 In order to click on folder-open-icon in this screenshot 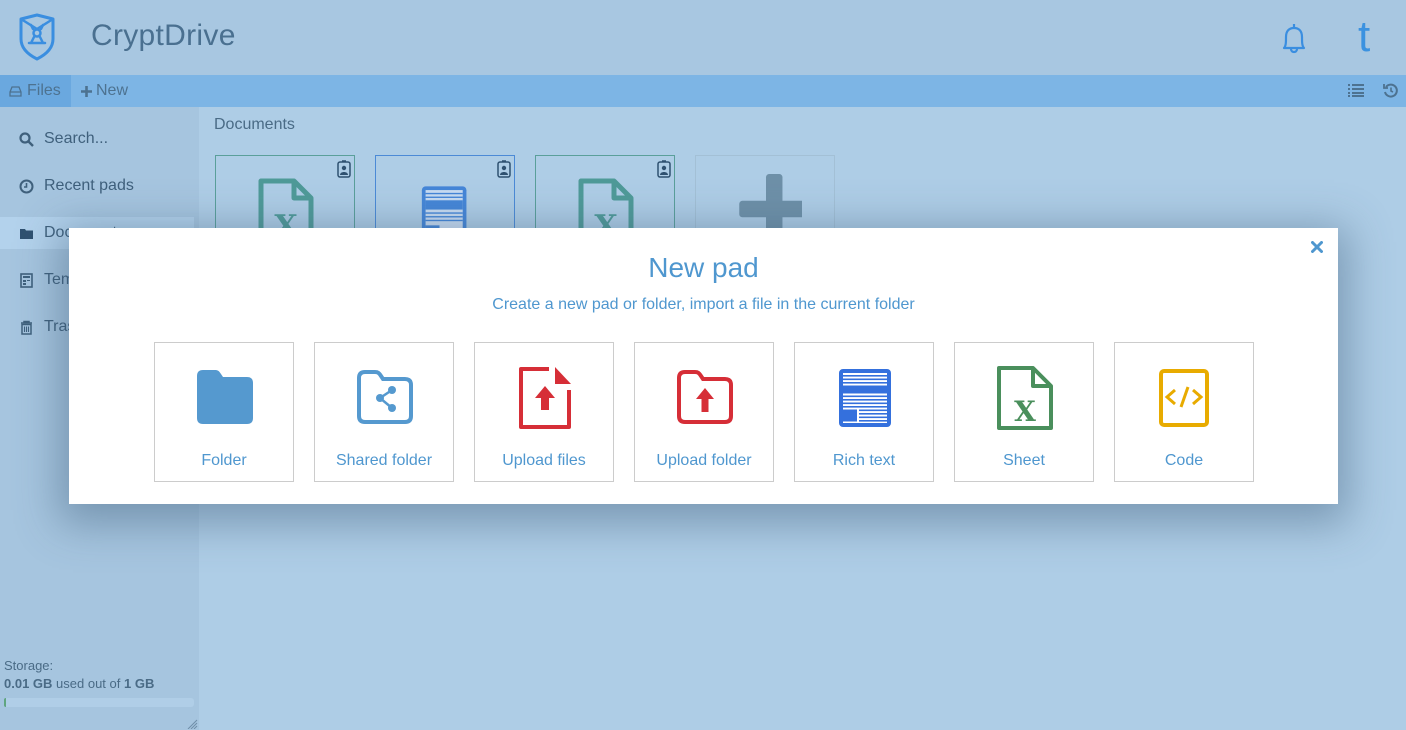, I will do `click(26, 233)`.